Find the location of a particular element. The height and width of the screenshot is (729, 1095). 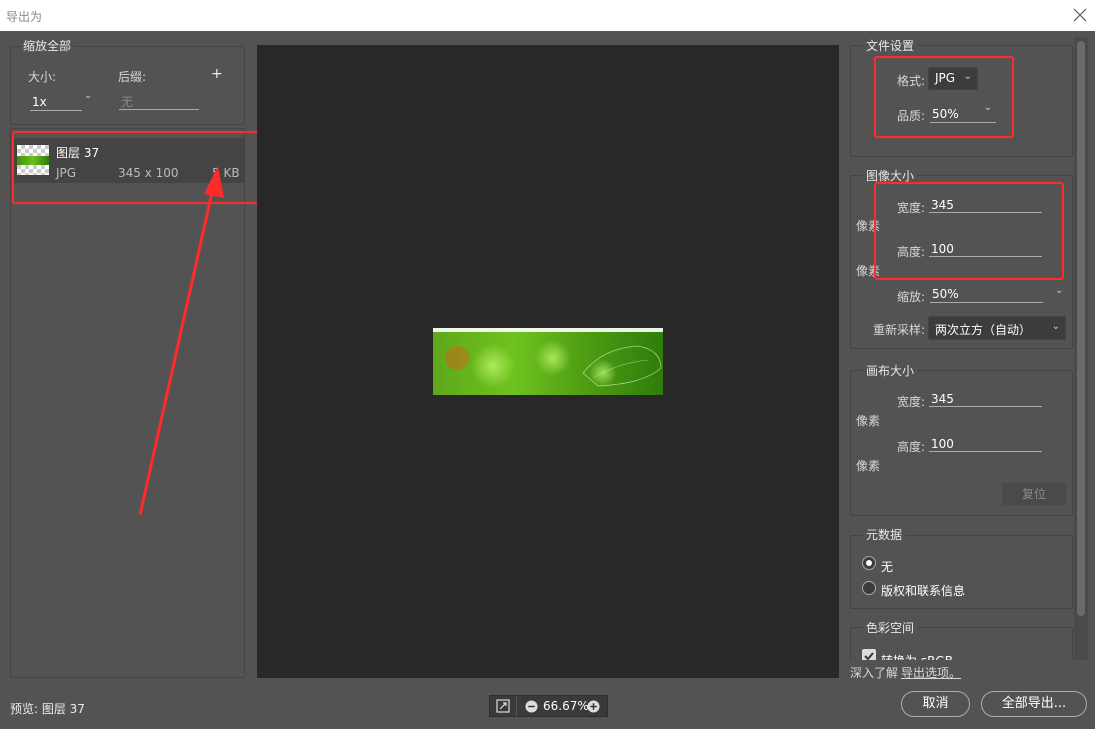

metadata-copyright-radio is located at coordinates (869, 588).